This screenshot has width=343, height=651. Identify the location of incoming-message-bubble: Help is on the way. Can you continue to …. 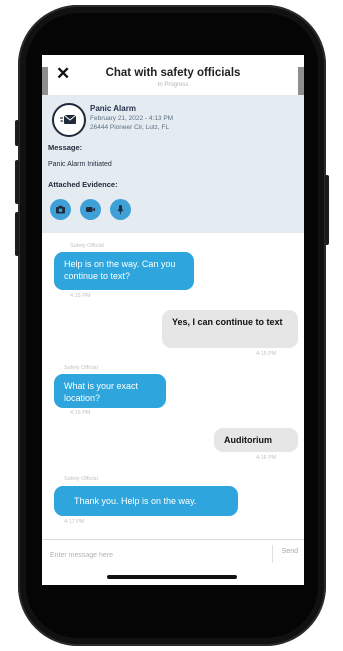
(124, 271).